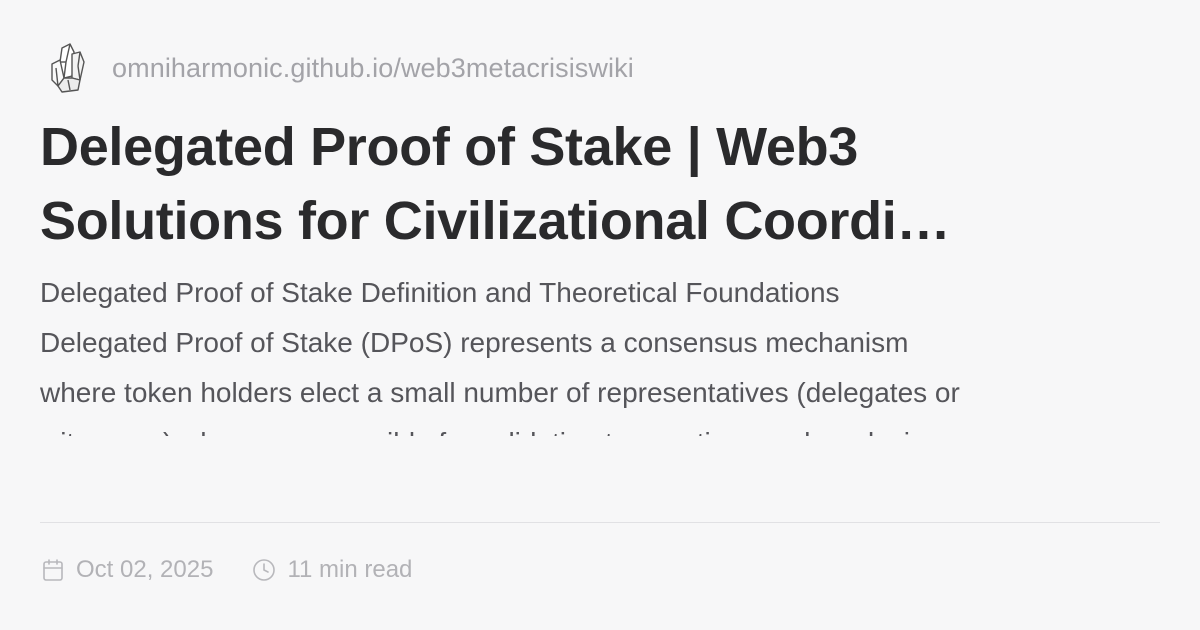 The width and height of the screenshot is (1200, 630). I want to click on read-time: 11 min read, so click(331, 570).